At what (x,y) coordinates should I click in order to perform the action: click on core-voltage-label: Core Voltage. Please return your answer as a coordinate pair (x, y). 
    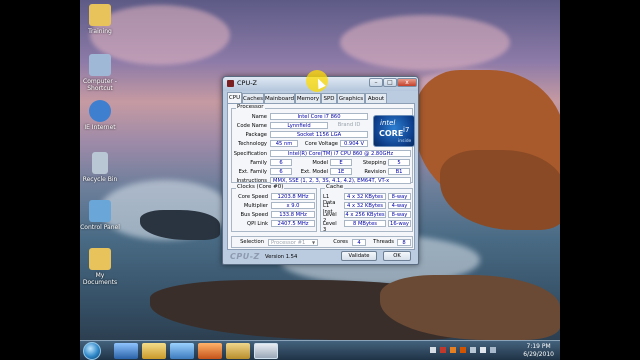
    Looking at the image, I should click on (321, 144).